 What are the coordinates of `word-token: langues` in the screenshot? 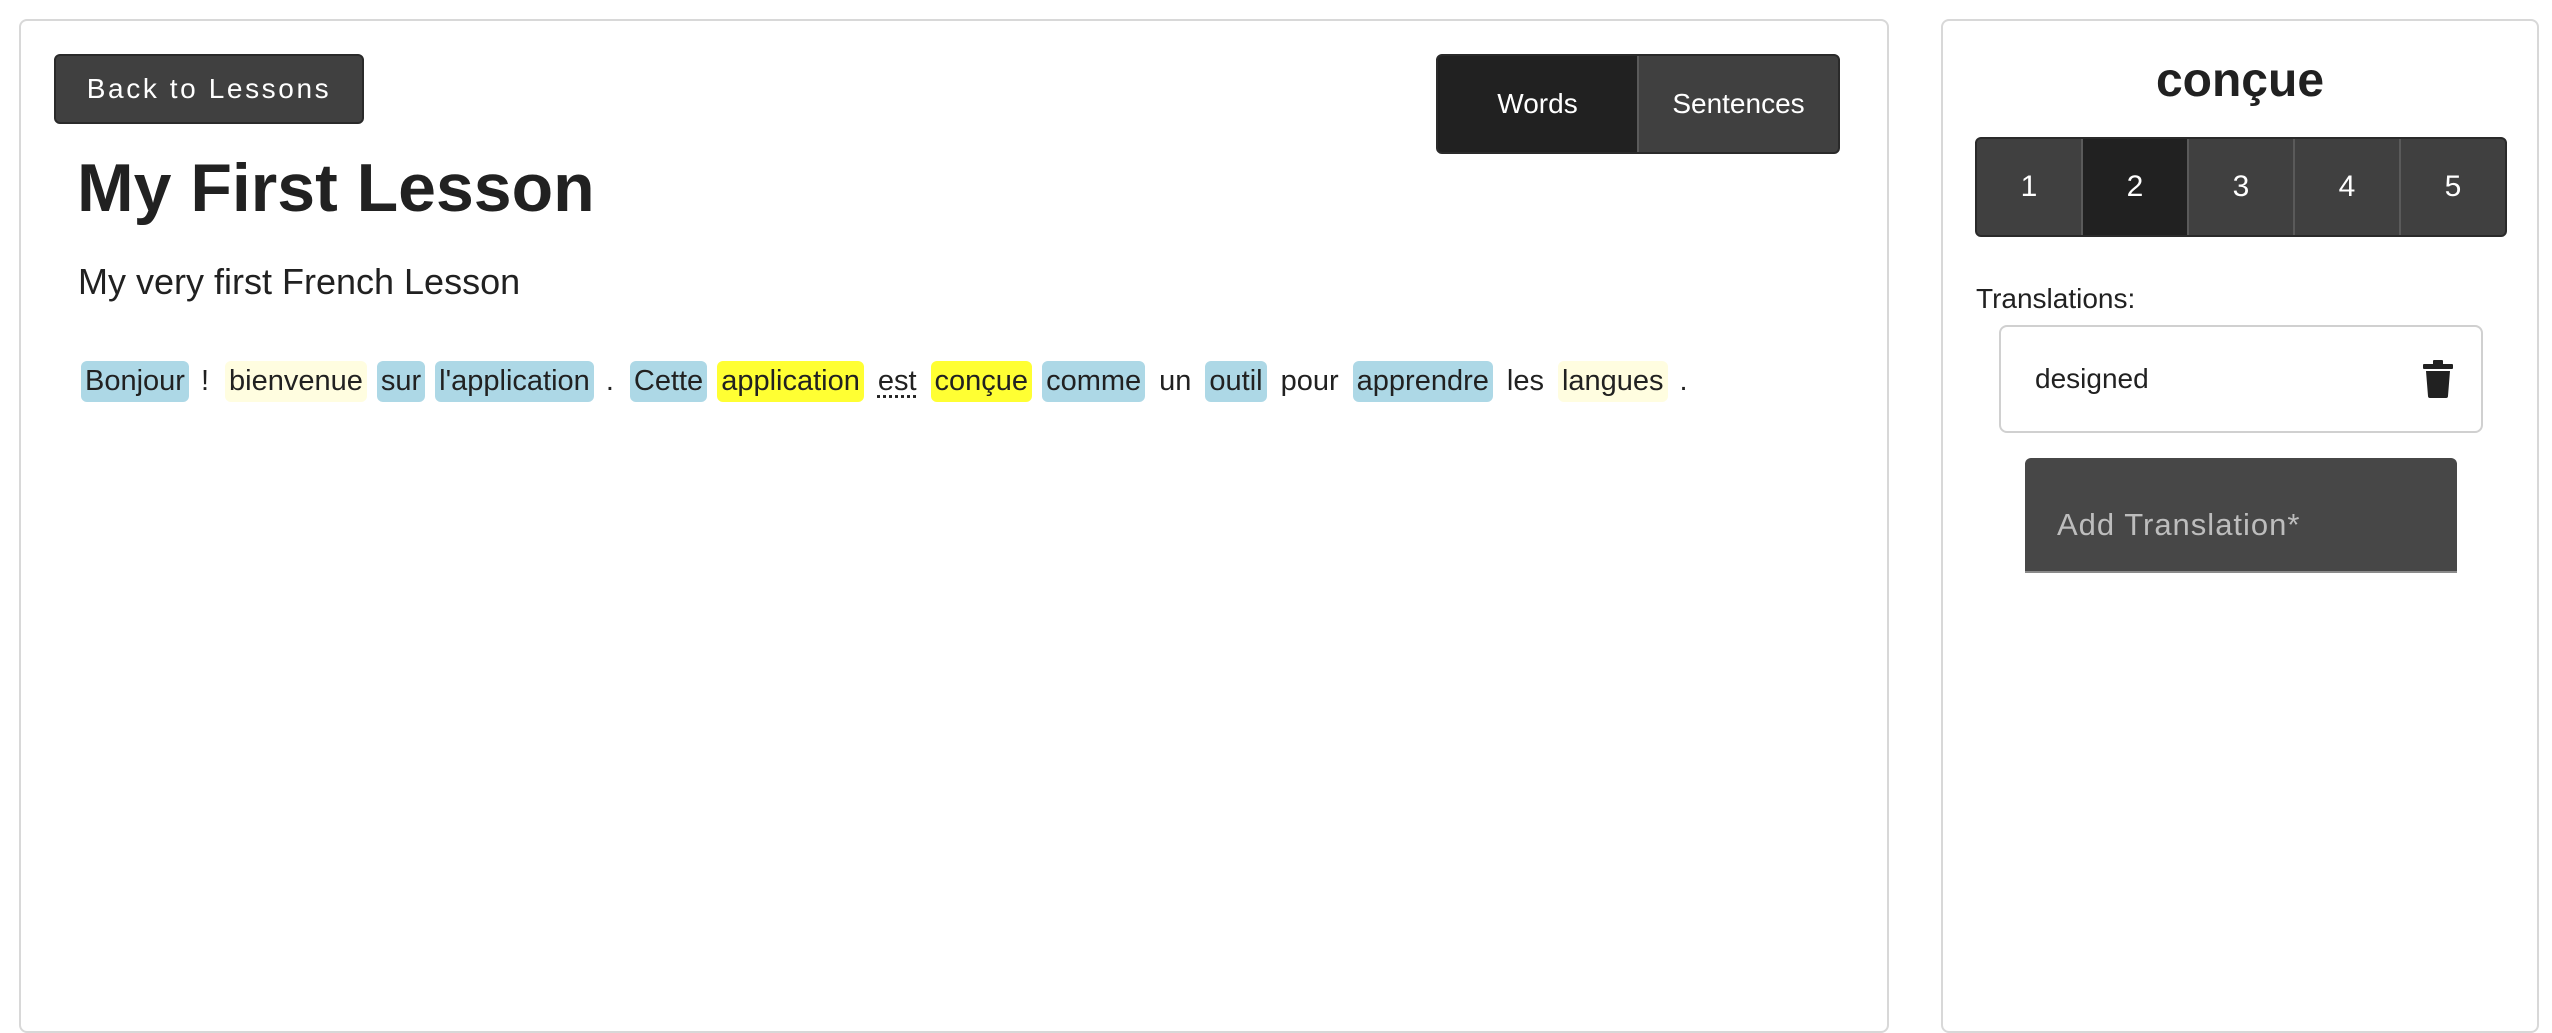 It's located at (1612, 381).